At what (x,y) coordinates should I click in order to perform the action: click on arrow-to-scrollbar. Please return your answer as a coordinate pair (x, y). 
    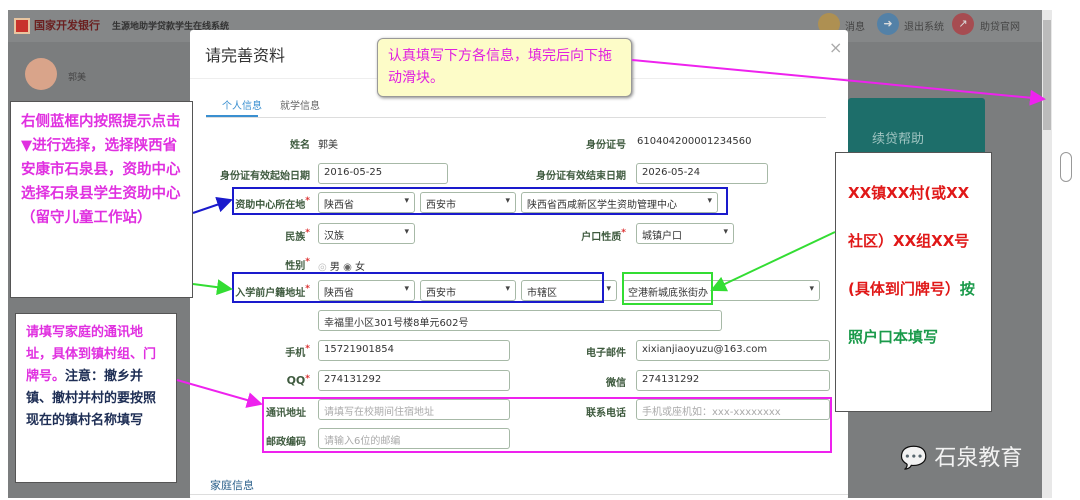
    Looking at the image, I should click on (838, 82).